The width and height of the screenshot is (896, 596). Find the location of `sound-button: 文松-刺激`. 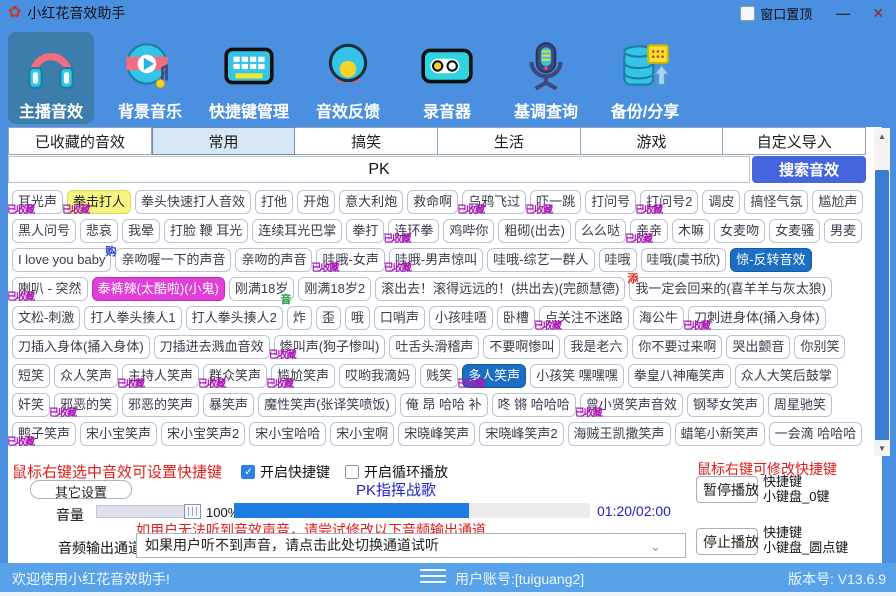

sound-button: 文松-刺激 is located at coordinates (46, 318).